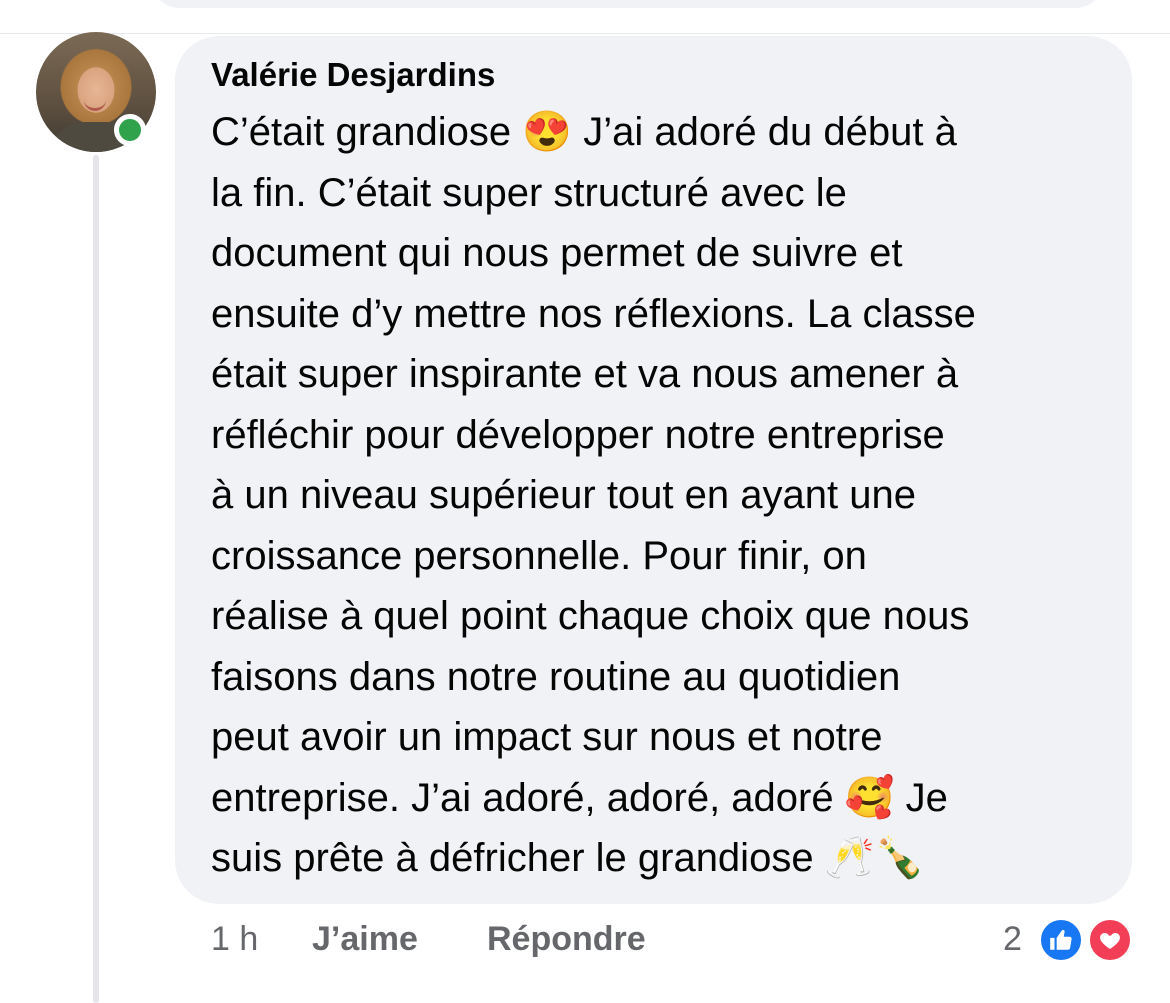 The width and height of the screenshot is (1170, 1003). I want to click on heart-icon, so click(1110, 941).